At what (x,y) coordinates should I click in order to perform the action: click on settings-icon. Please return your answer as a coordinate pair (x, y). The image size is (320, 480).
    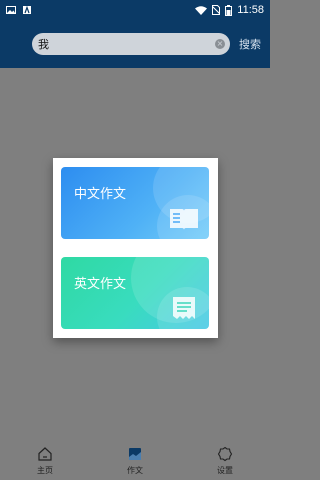
    Looking at the image, I should click on (225, 454).